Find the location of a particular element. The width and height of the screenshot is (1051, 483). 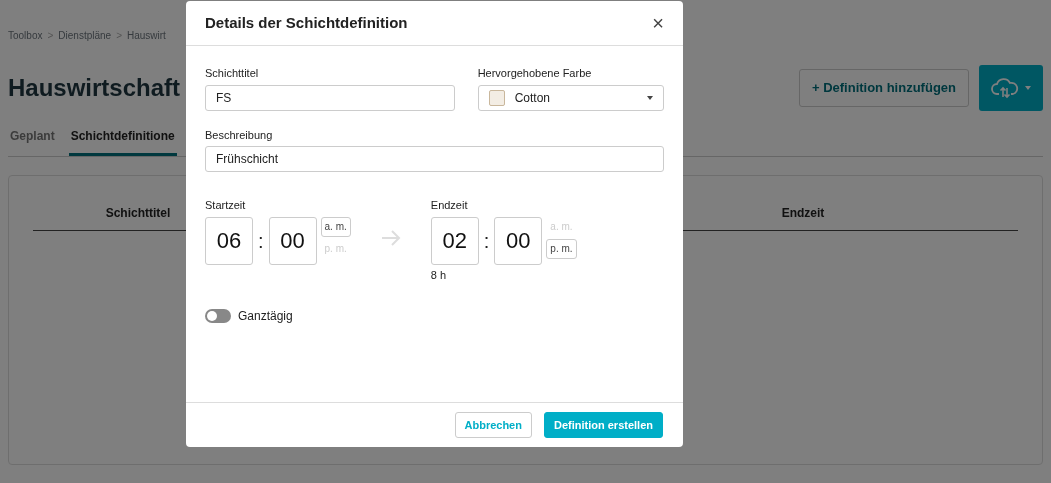

color-select: Cotton is located at coordinates (570, 97).